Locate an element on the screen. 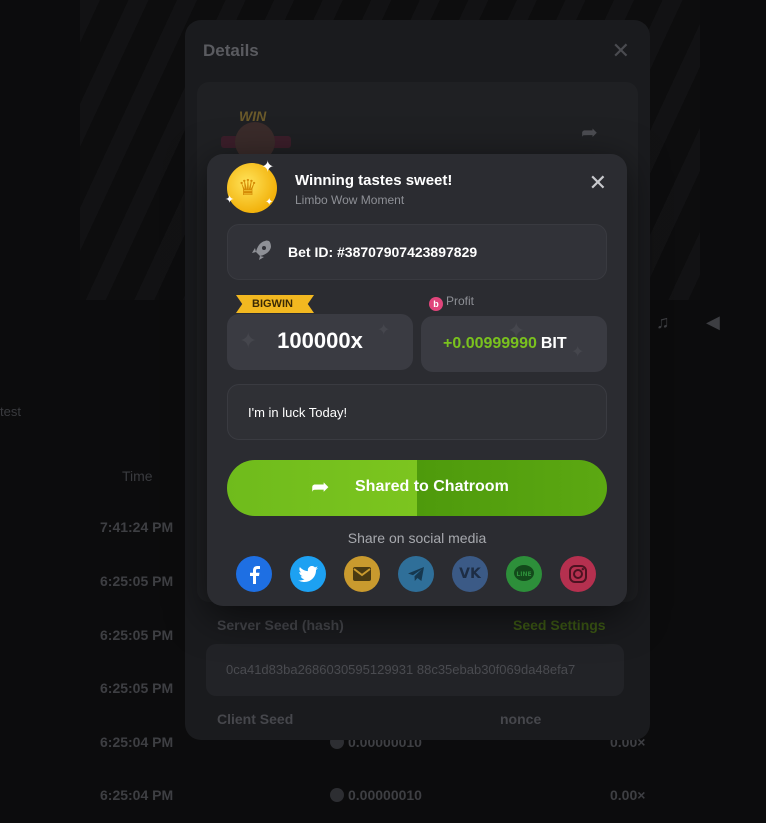 The width and height of the screenshot is (766, 823). multiplier-value: 100000x is located at coordinates (320, 340).